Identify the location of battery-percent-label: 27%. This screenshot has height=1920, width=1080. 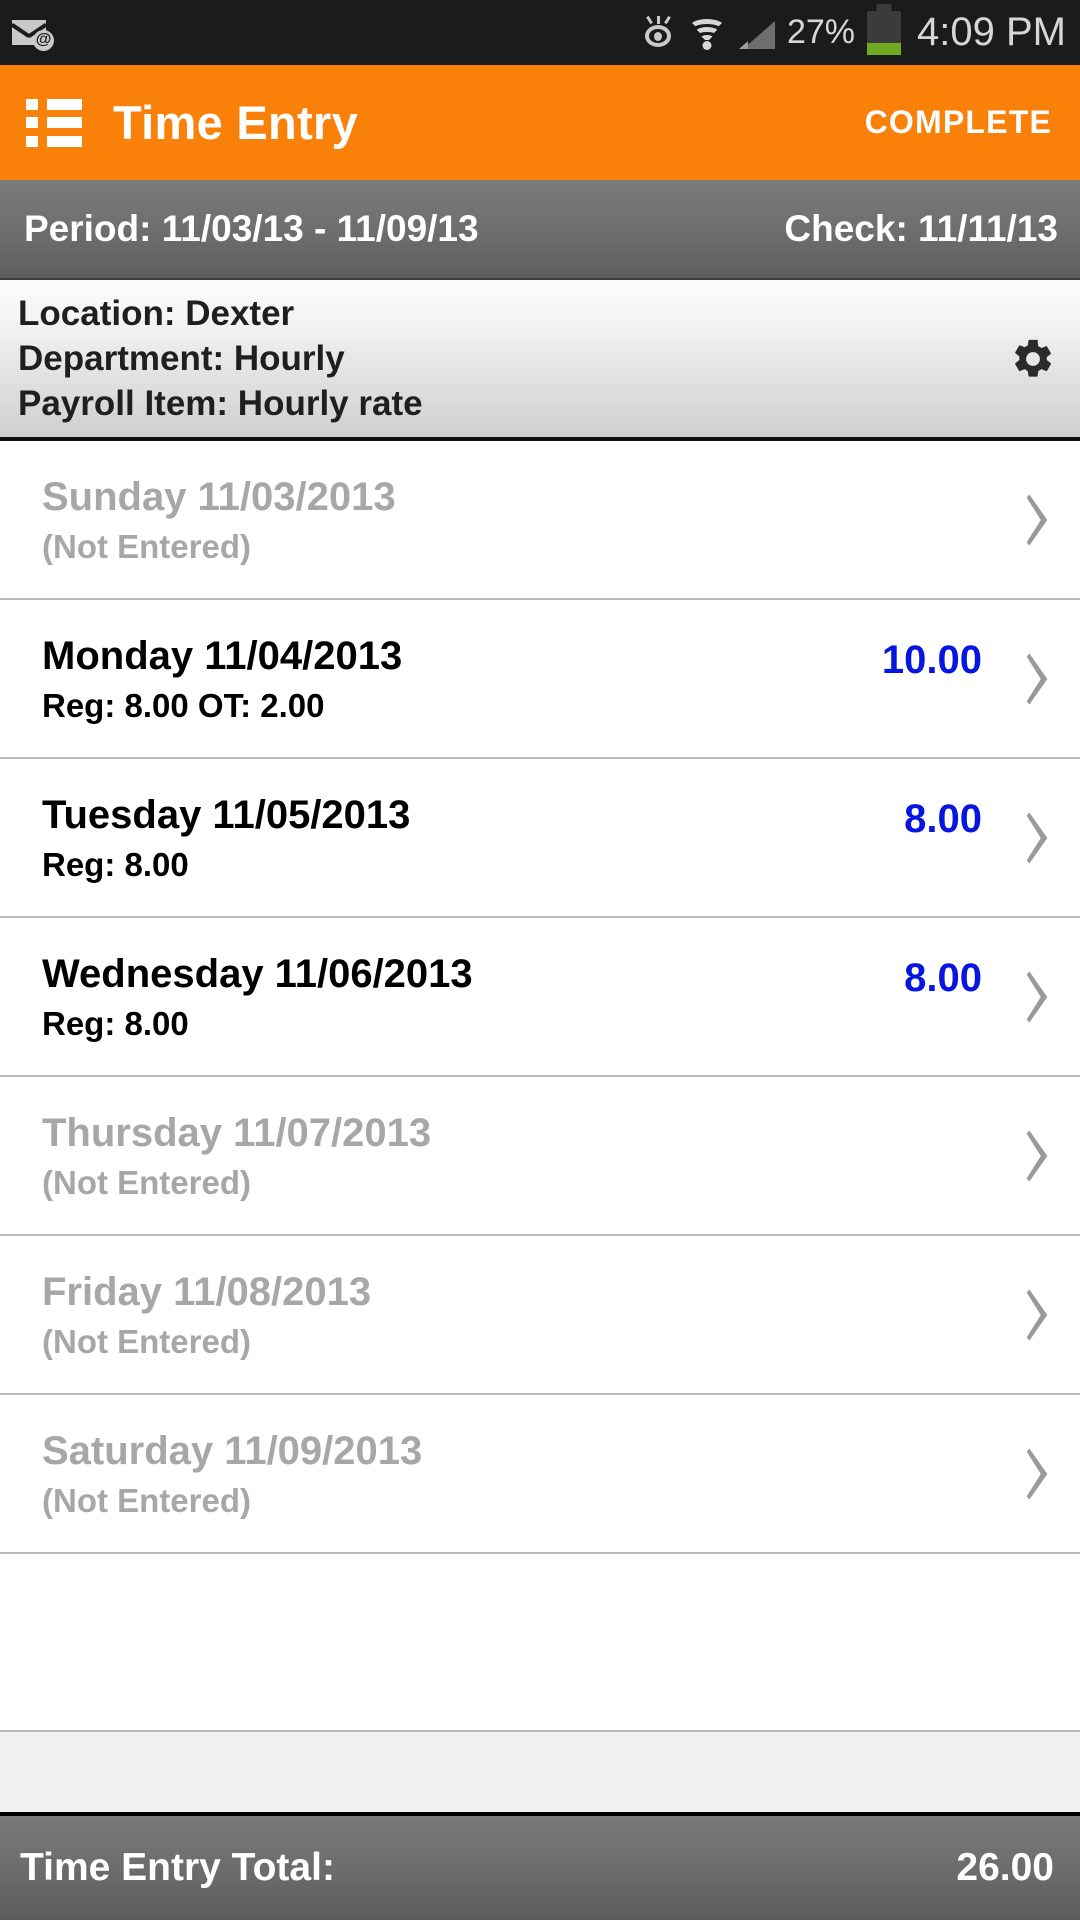
(821, 32).